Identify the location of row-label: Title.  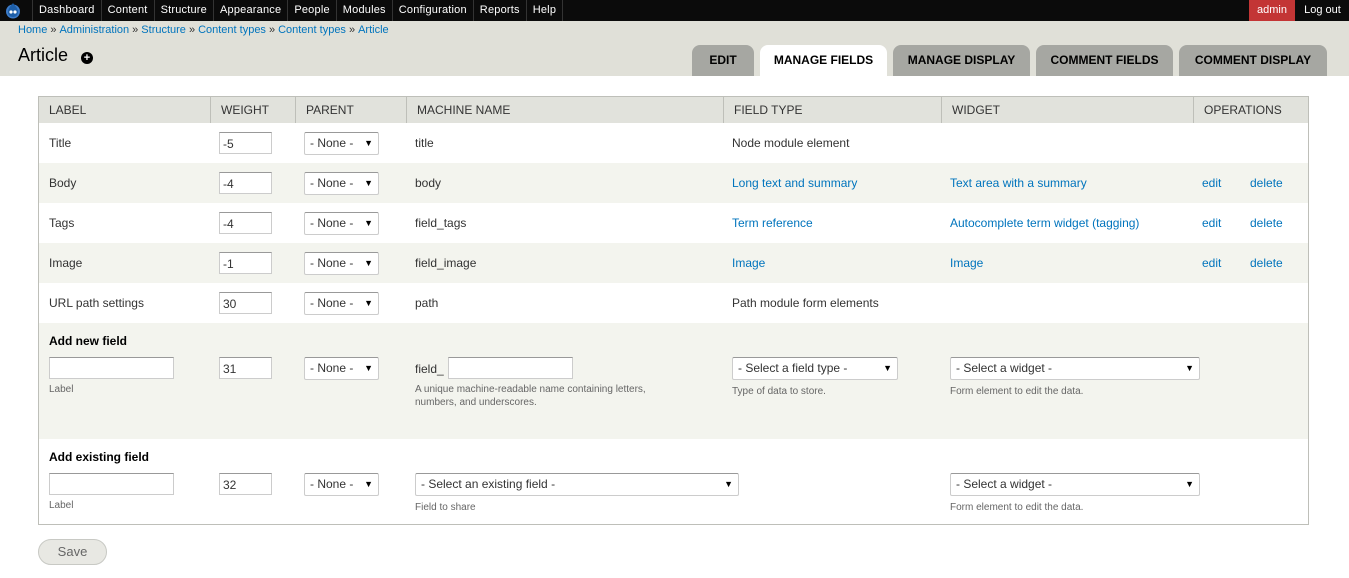
(60, 143).